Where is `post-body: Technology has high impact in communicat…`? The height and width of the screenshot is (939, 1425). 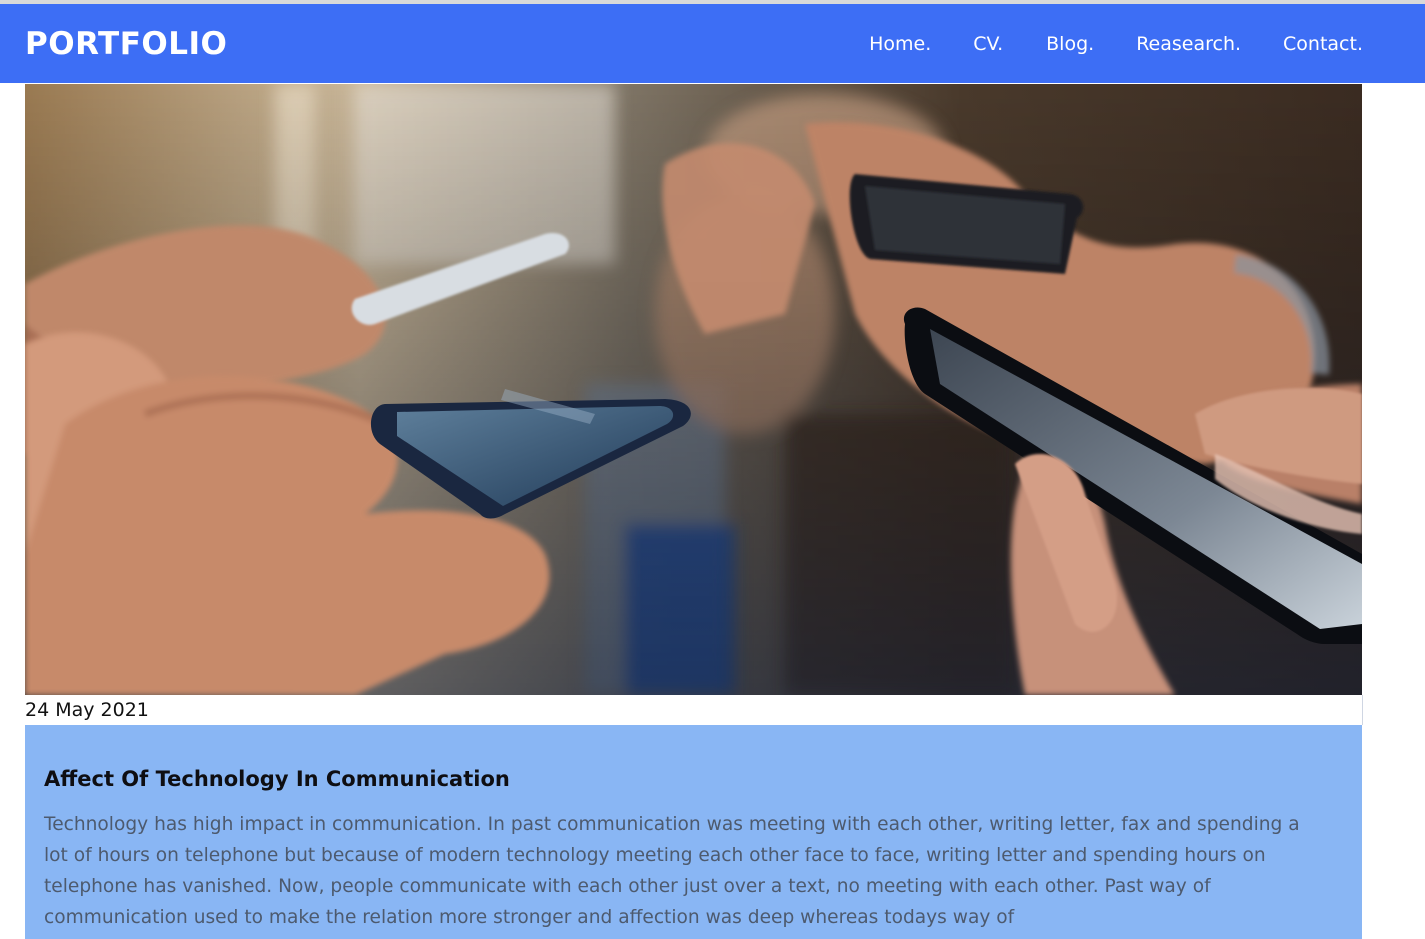 post-body: Technology has high impact in communicat… is located at coordinates (672, 871).